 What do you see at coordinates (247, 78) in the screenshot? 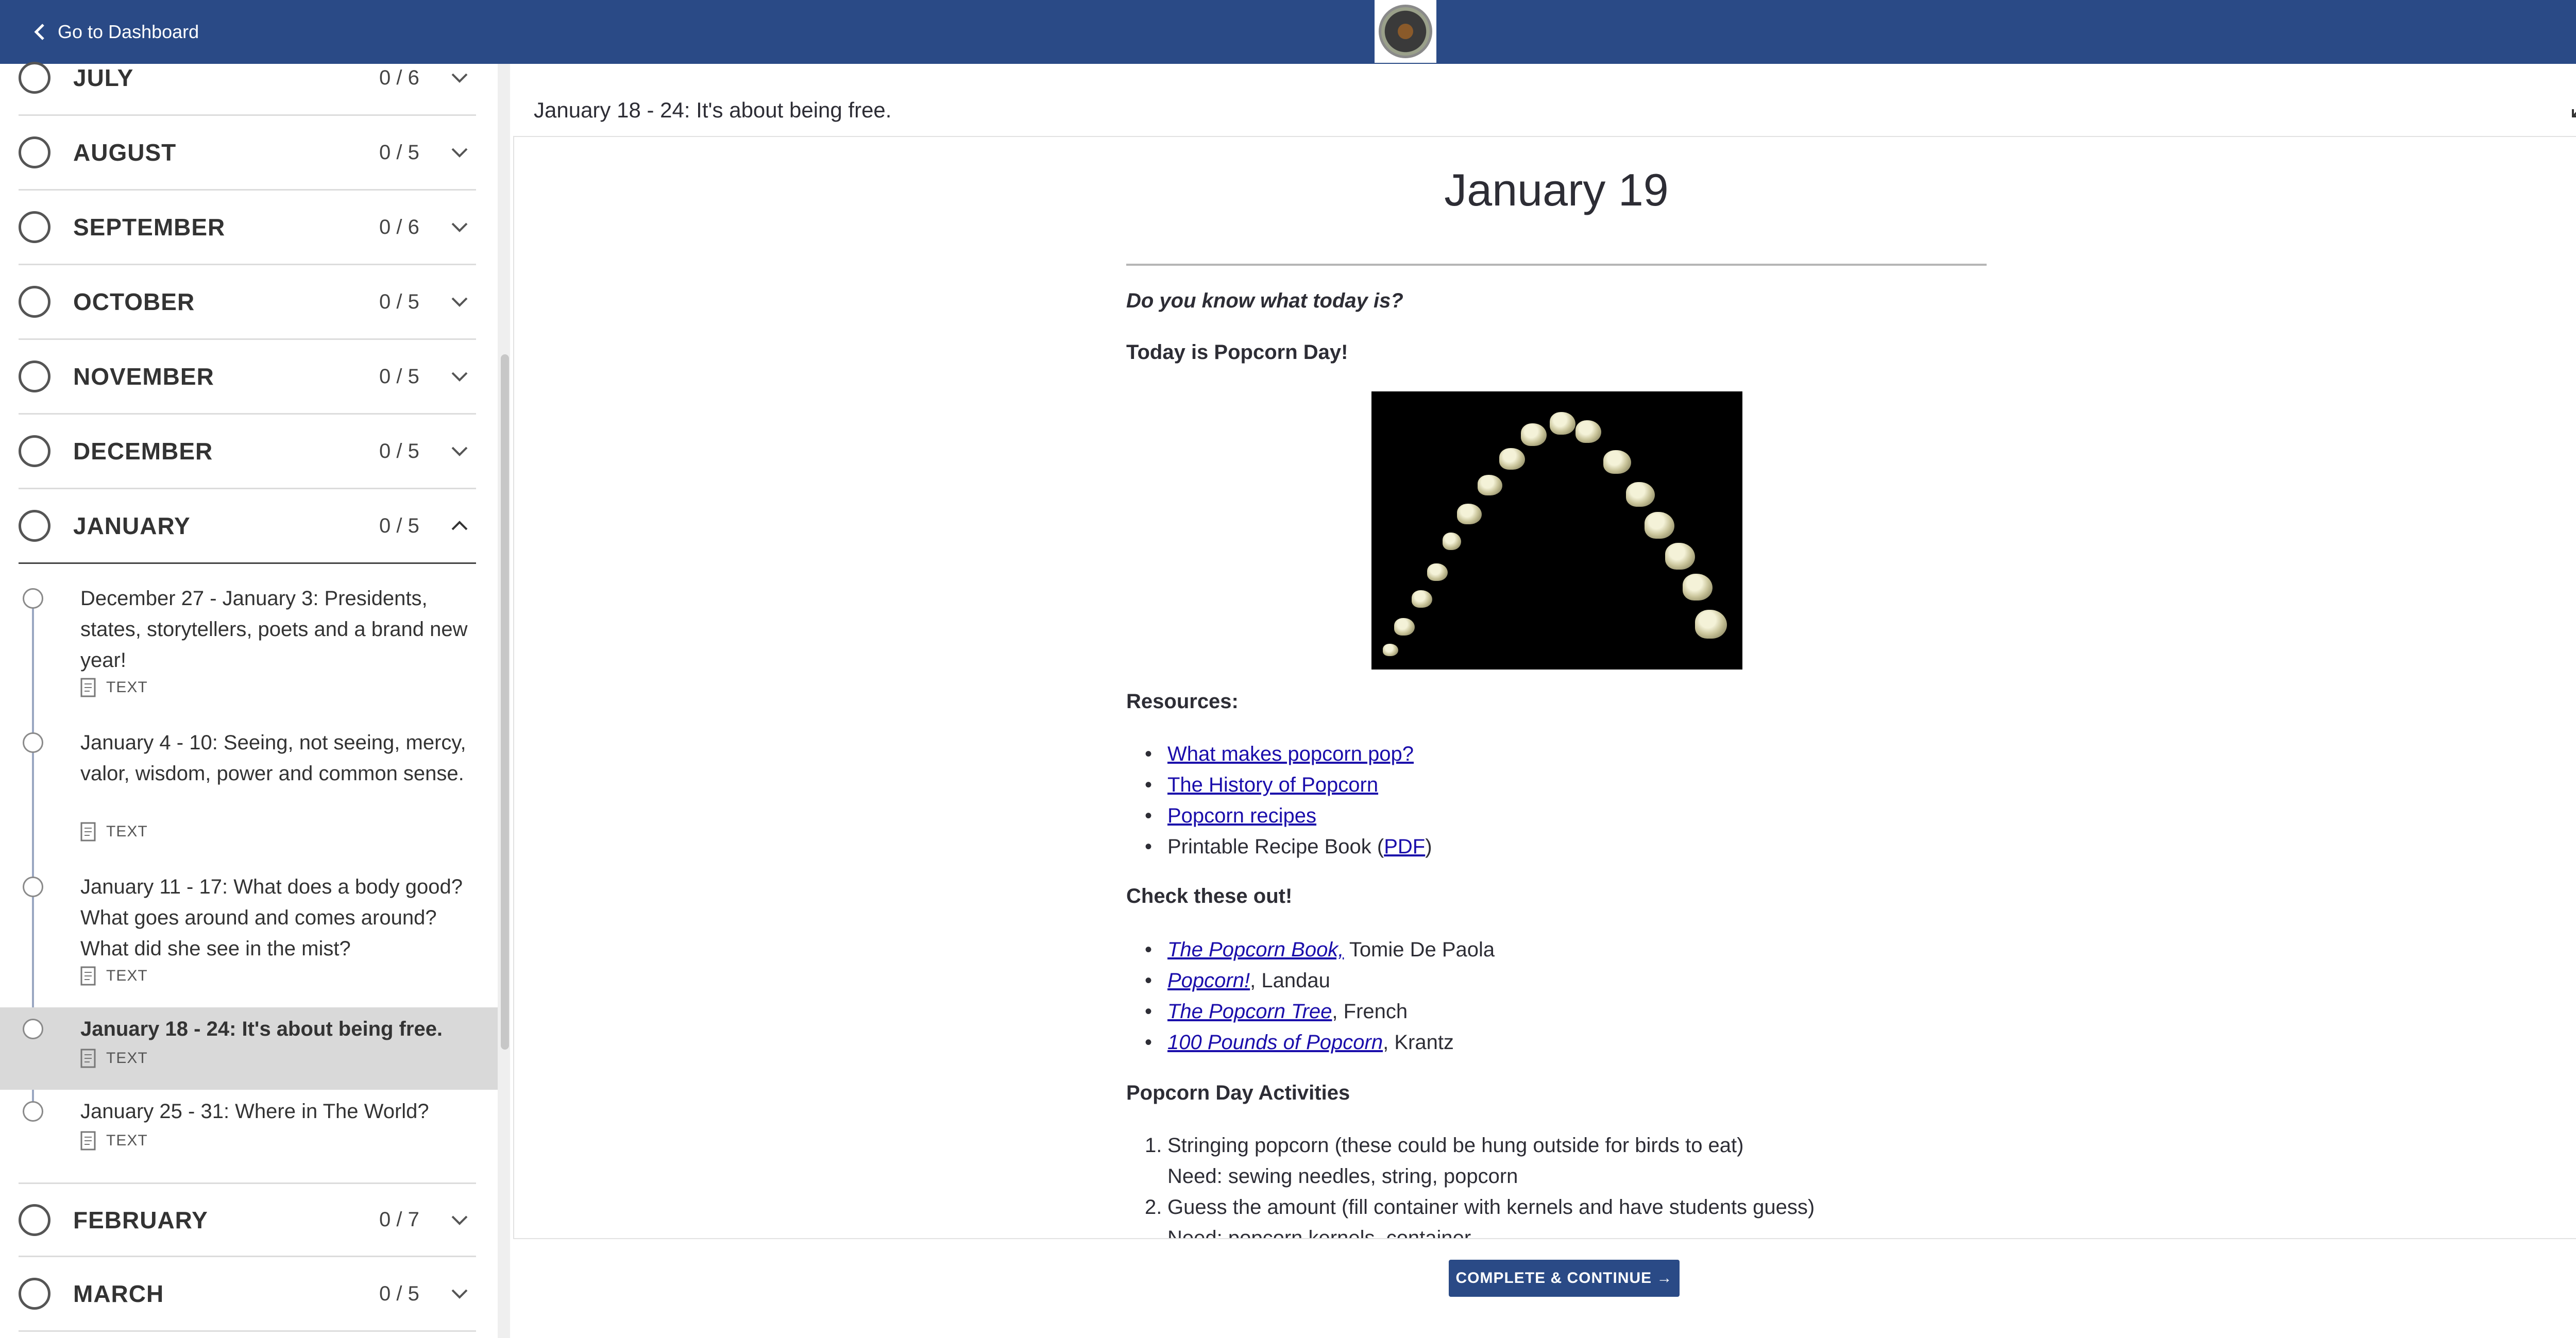
I see `month-july: JULY 0 / 6` at bounding box center [247, 78].